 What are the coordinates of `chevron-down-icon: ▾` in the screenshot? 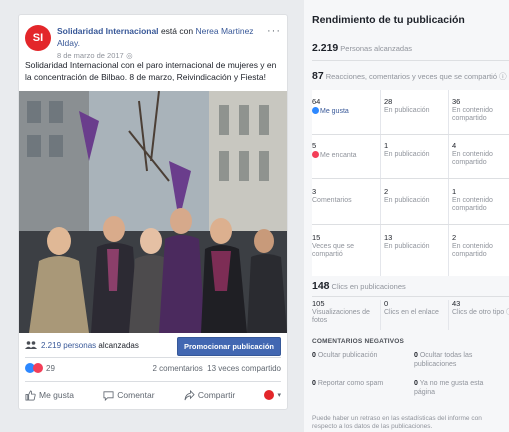 It's located at (279, 395).